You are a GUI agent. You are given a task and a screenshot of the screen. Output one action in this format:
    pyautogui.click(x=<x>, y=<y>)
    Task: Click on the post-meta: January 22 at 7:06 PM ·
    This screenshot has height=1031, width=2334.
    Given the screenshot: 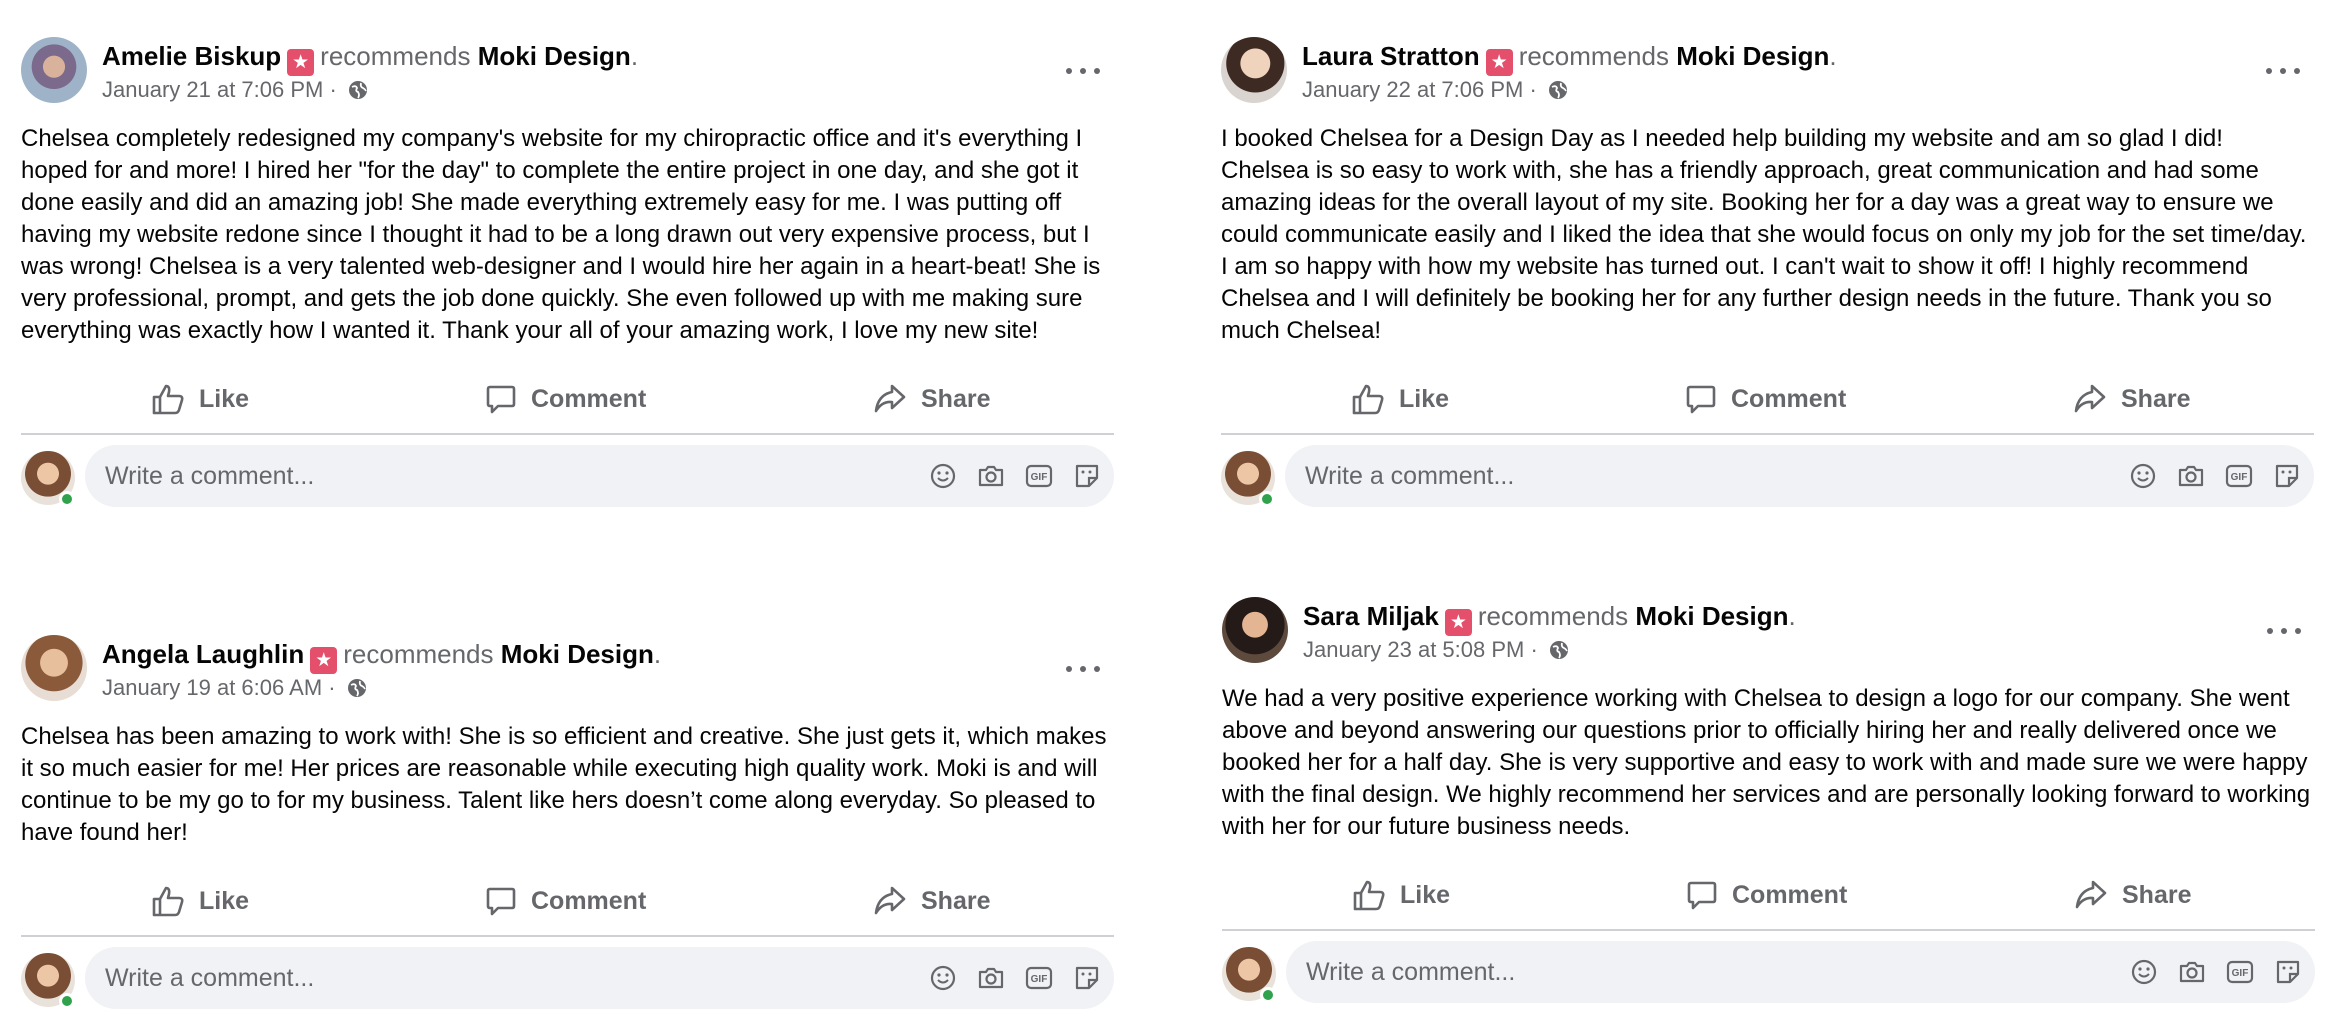 What is the action you would take?
    pyautogui.click(x=1435, y=90)
    